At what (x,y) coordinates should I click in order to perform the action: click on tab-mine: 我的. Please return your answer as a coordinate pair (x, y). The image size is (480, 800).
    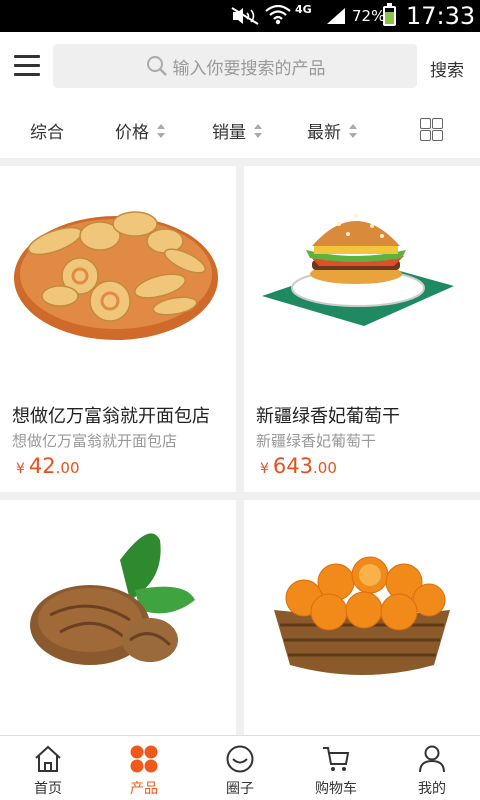
    Looking at the image, I should click on (432, 768).